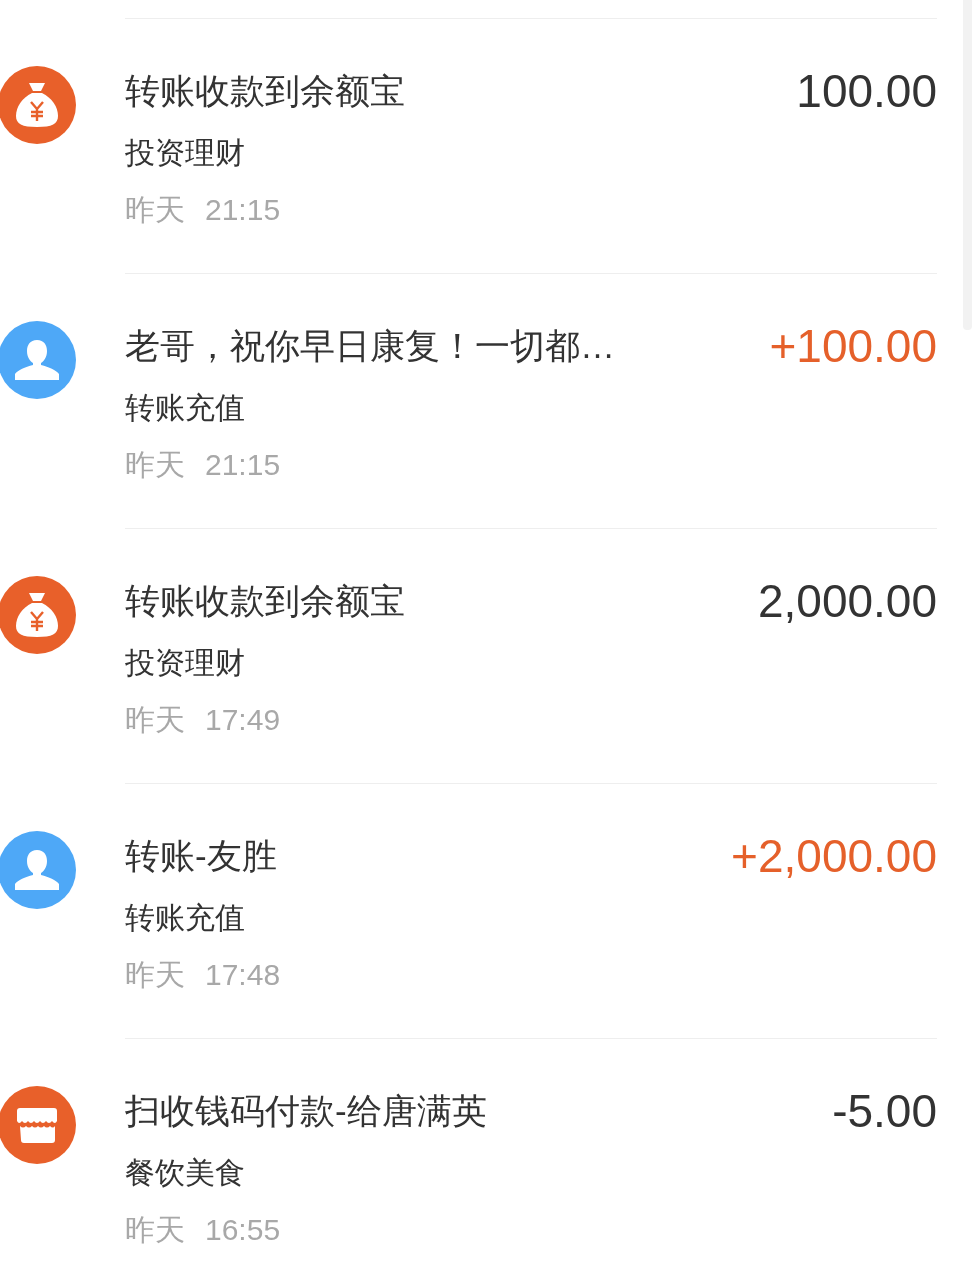 The width and height of the screenshot is (979, 1280). I want to click on transaction-category: 餐饮美食, so click(185, 1173).